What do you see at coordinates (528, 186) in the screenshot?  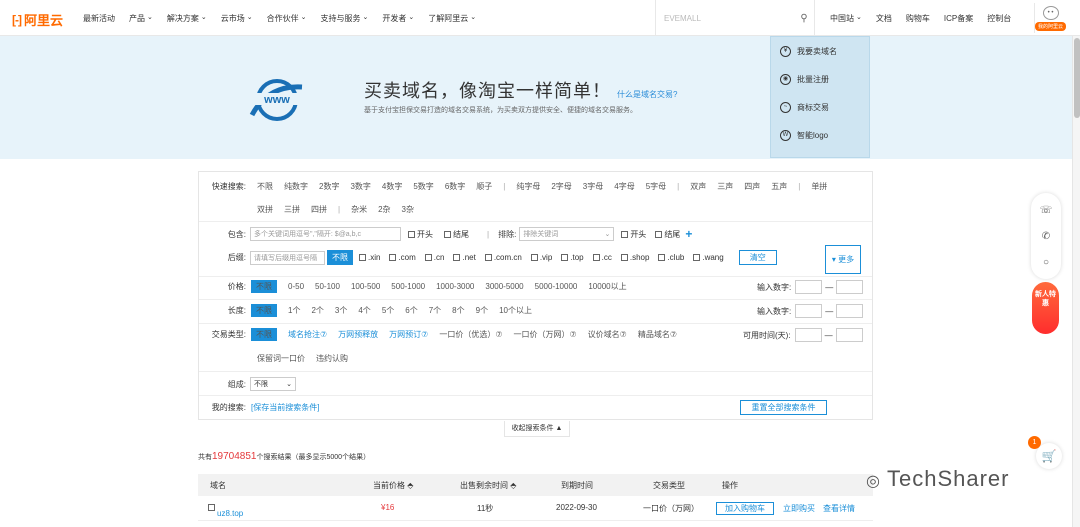 I see `filter-option: 纯字母` at bounding box center [528, 186].